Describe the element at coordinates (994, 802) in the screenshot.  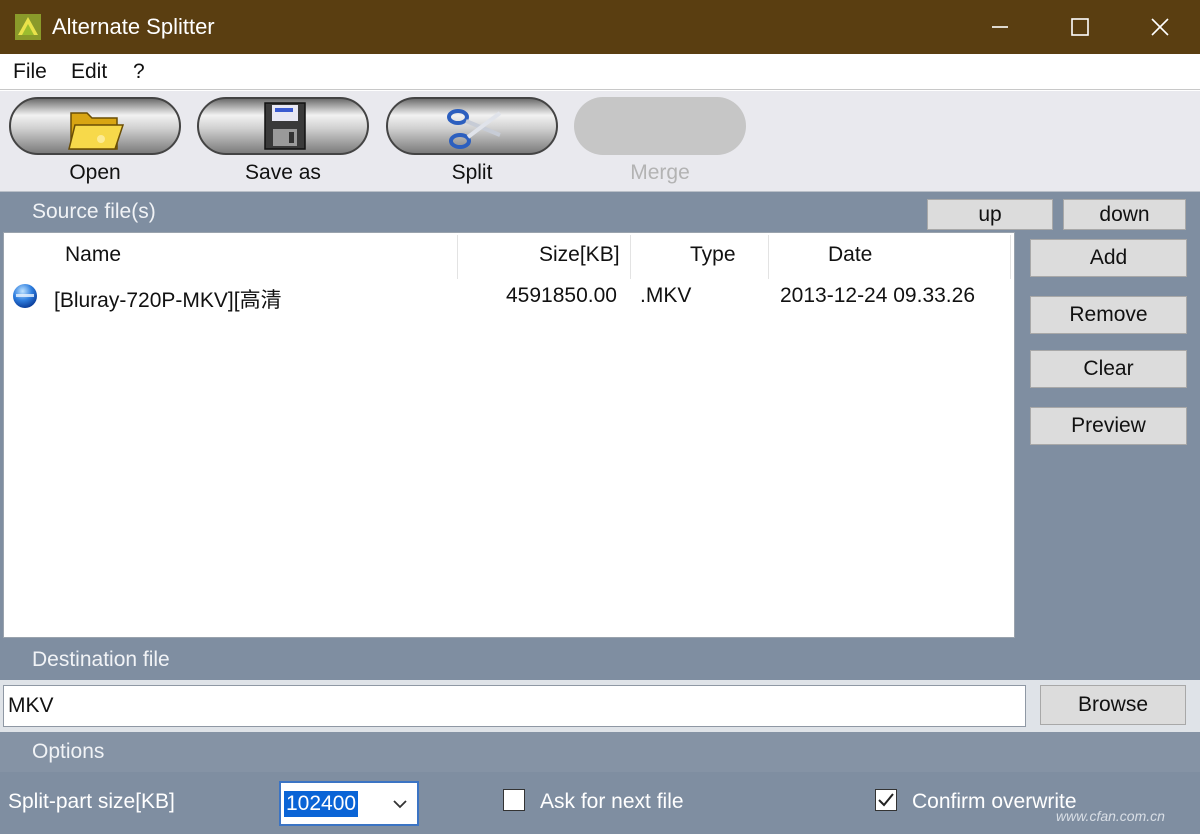
I see `confirm-overwrite-label: Confirm overwrite` at that location.